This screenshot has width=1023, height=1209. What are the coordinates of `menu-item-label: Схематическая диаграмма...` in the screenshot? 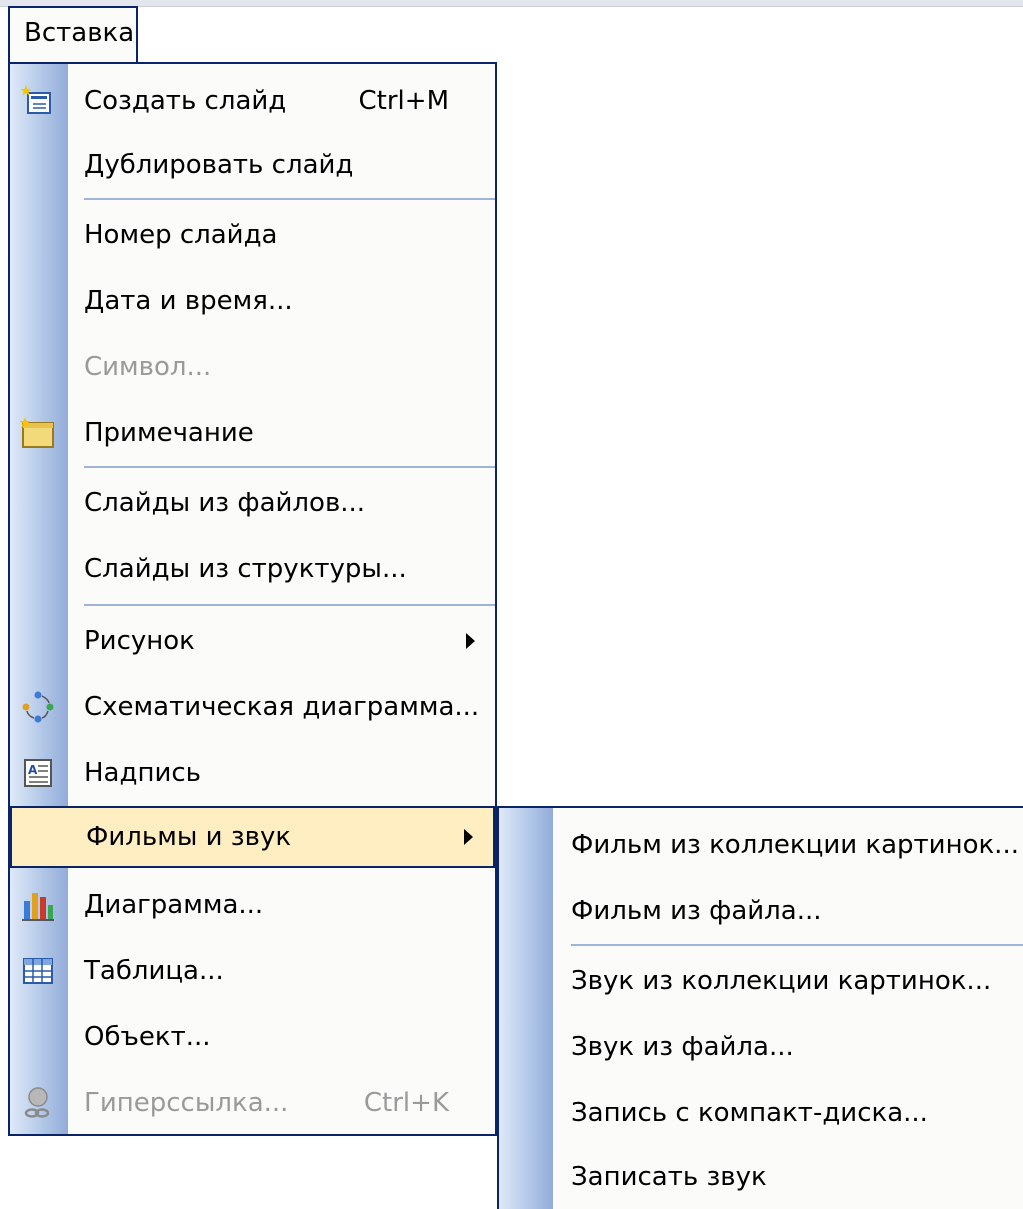 It's located at (282, 707).